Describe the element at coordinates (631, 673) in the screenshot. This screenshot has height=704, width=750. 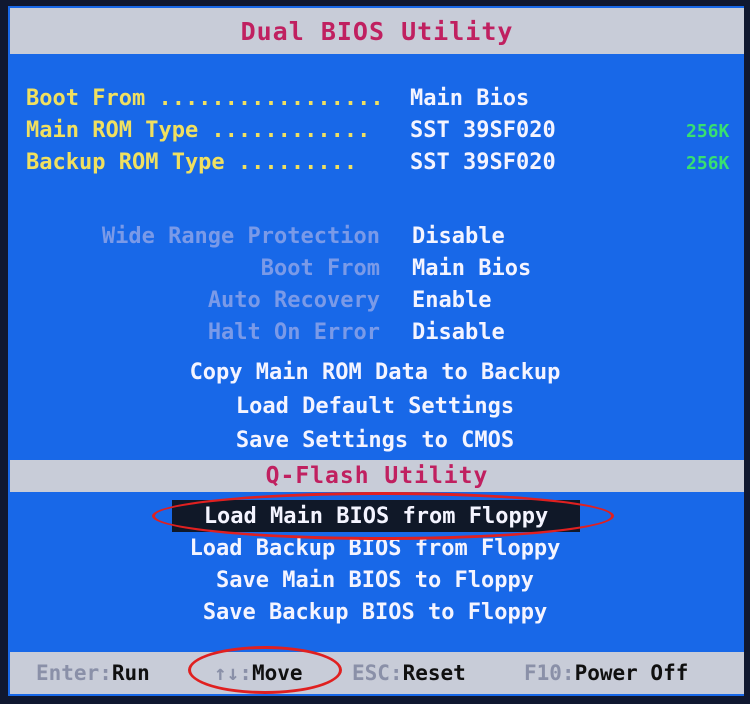
I see `hint-action: Power Off` at that location.